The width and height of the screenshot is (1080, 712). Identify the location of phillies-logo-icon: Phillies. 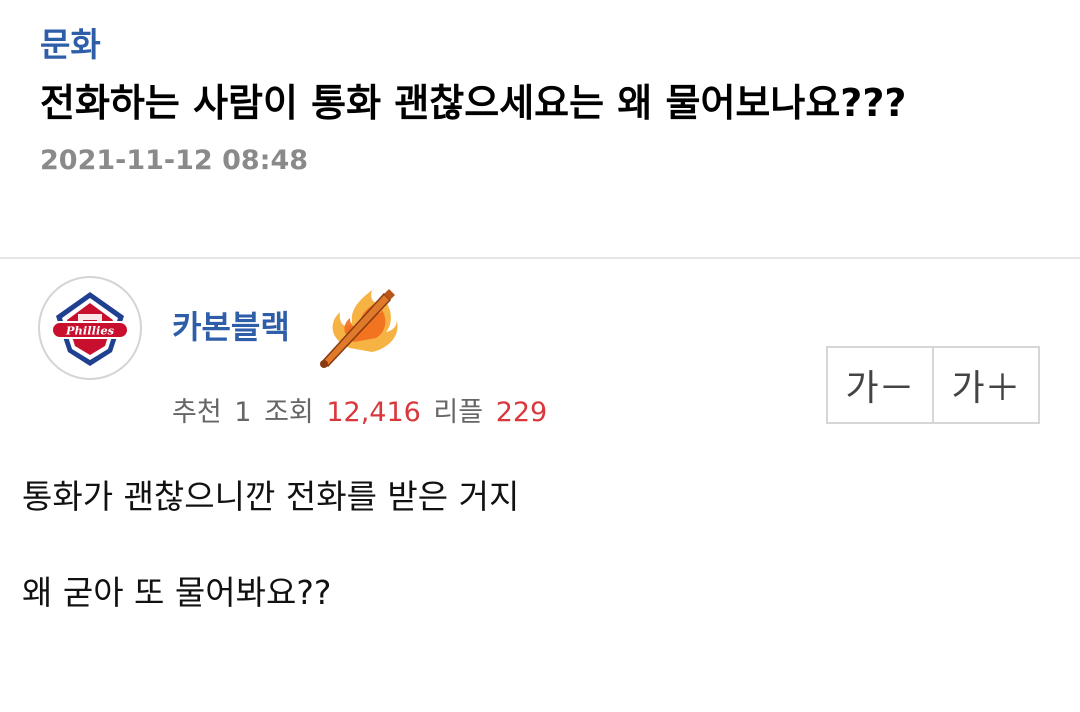
(90, 329).